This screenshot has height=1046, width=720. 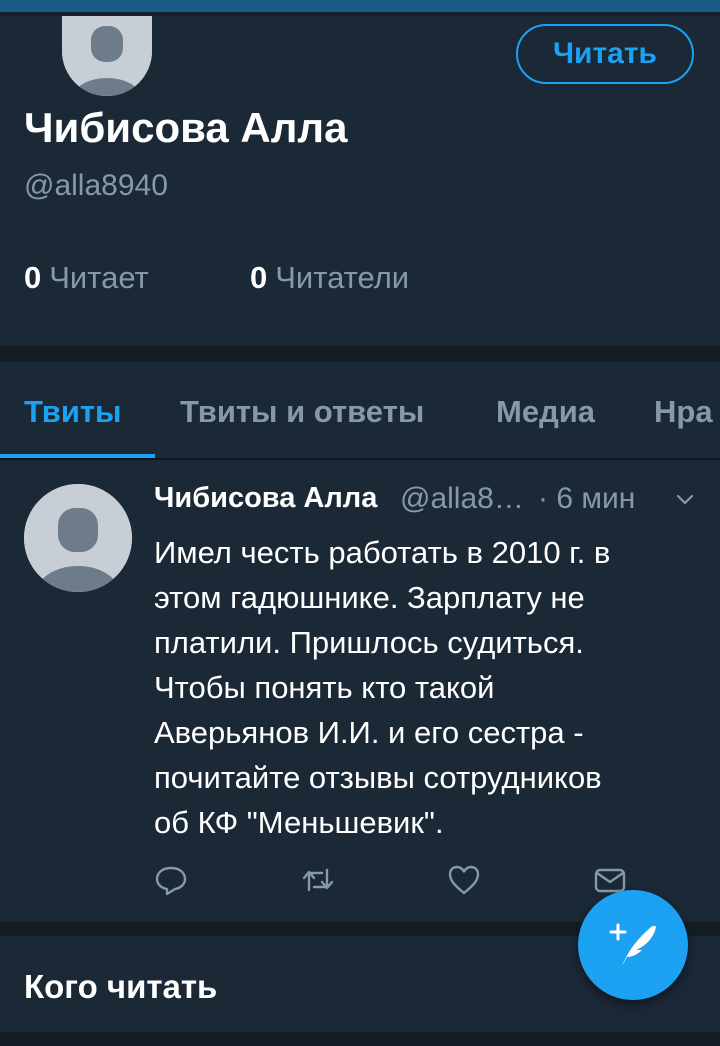 I want to click on following-count: 0, so click(x=33, y=277).